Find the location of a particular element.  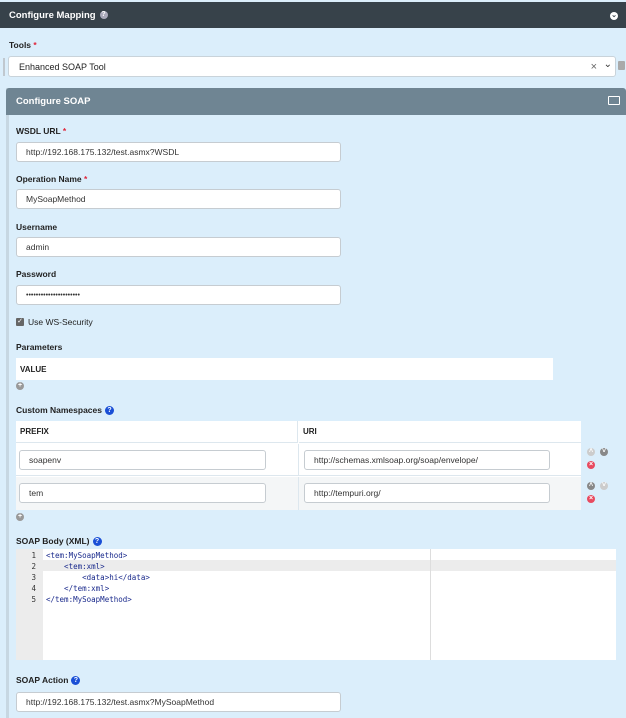

parameters-table-header: VALUE is located at coordinates (284, 369).